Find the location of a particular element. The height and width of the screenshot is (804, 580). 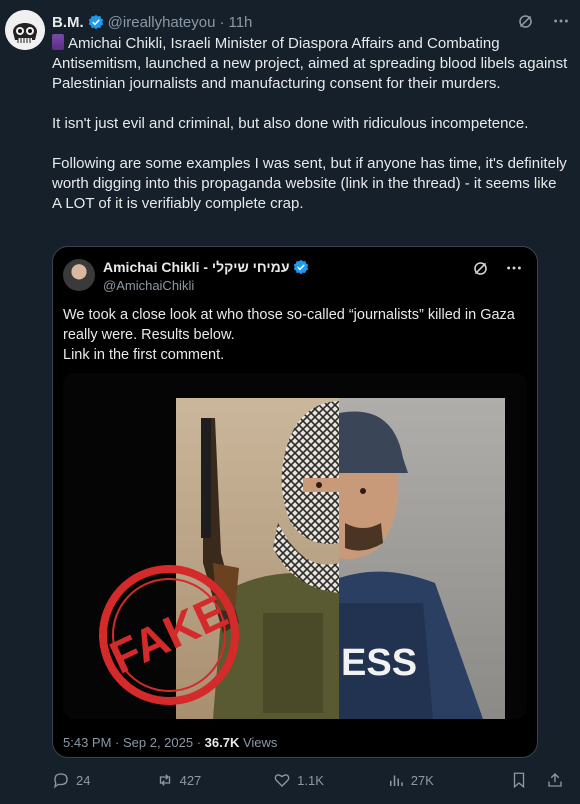

author-avatar is located at coordinates (25, 30).